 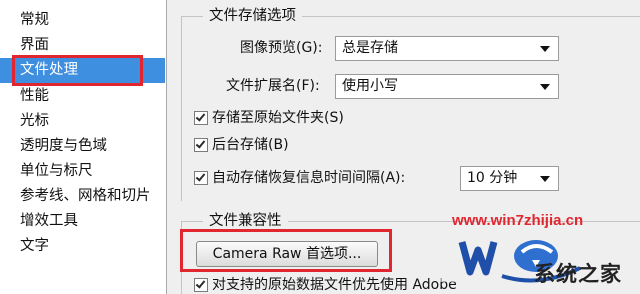 What do you see at coordinates (252, 16) in the screenshot?
I see `file-saving-options-title: 文件存储选项` at bounding box center [252, 16].